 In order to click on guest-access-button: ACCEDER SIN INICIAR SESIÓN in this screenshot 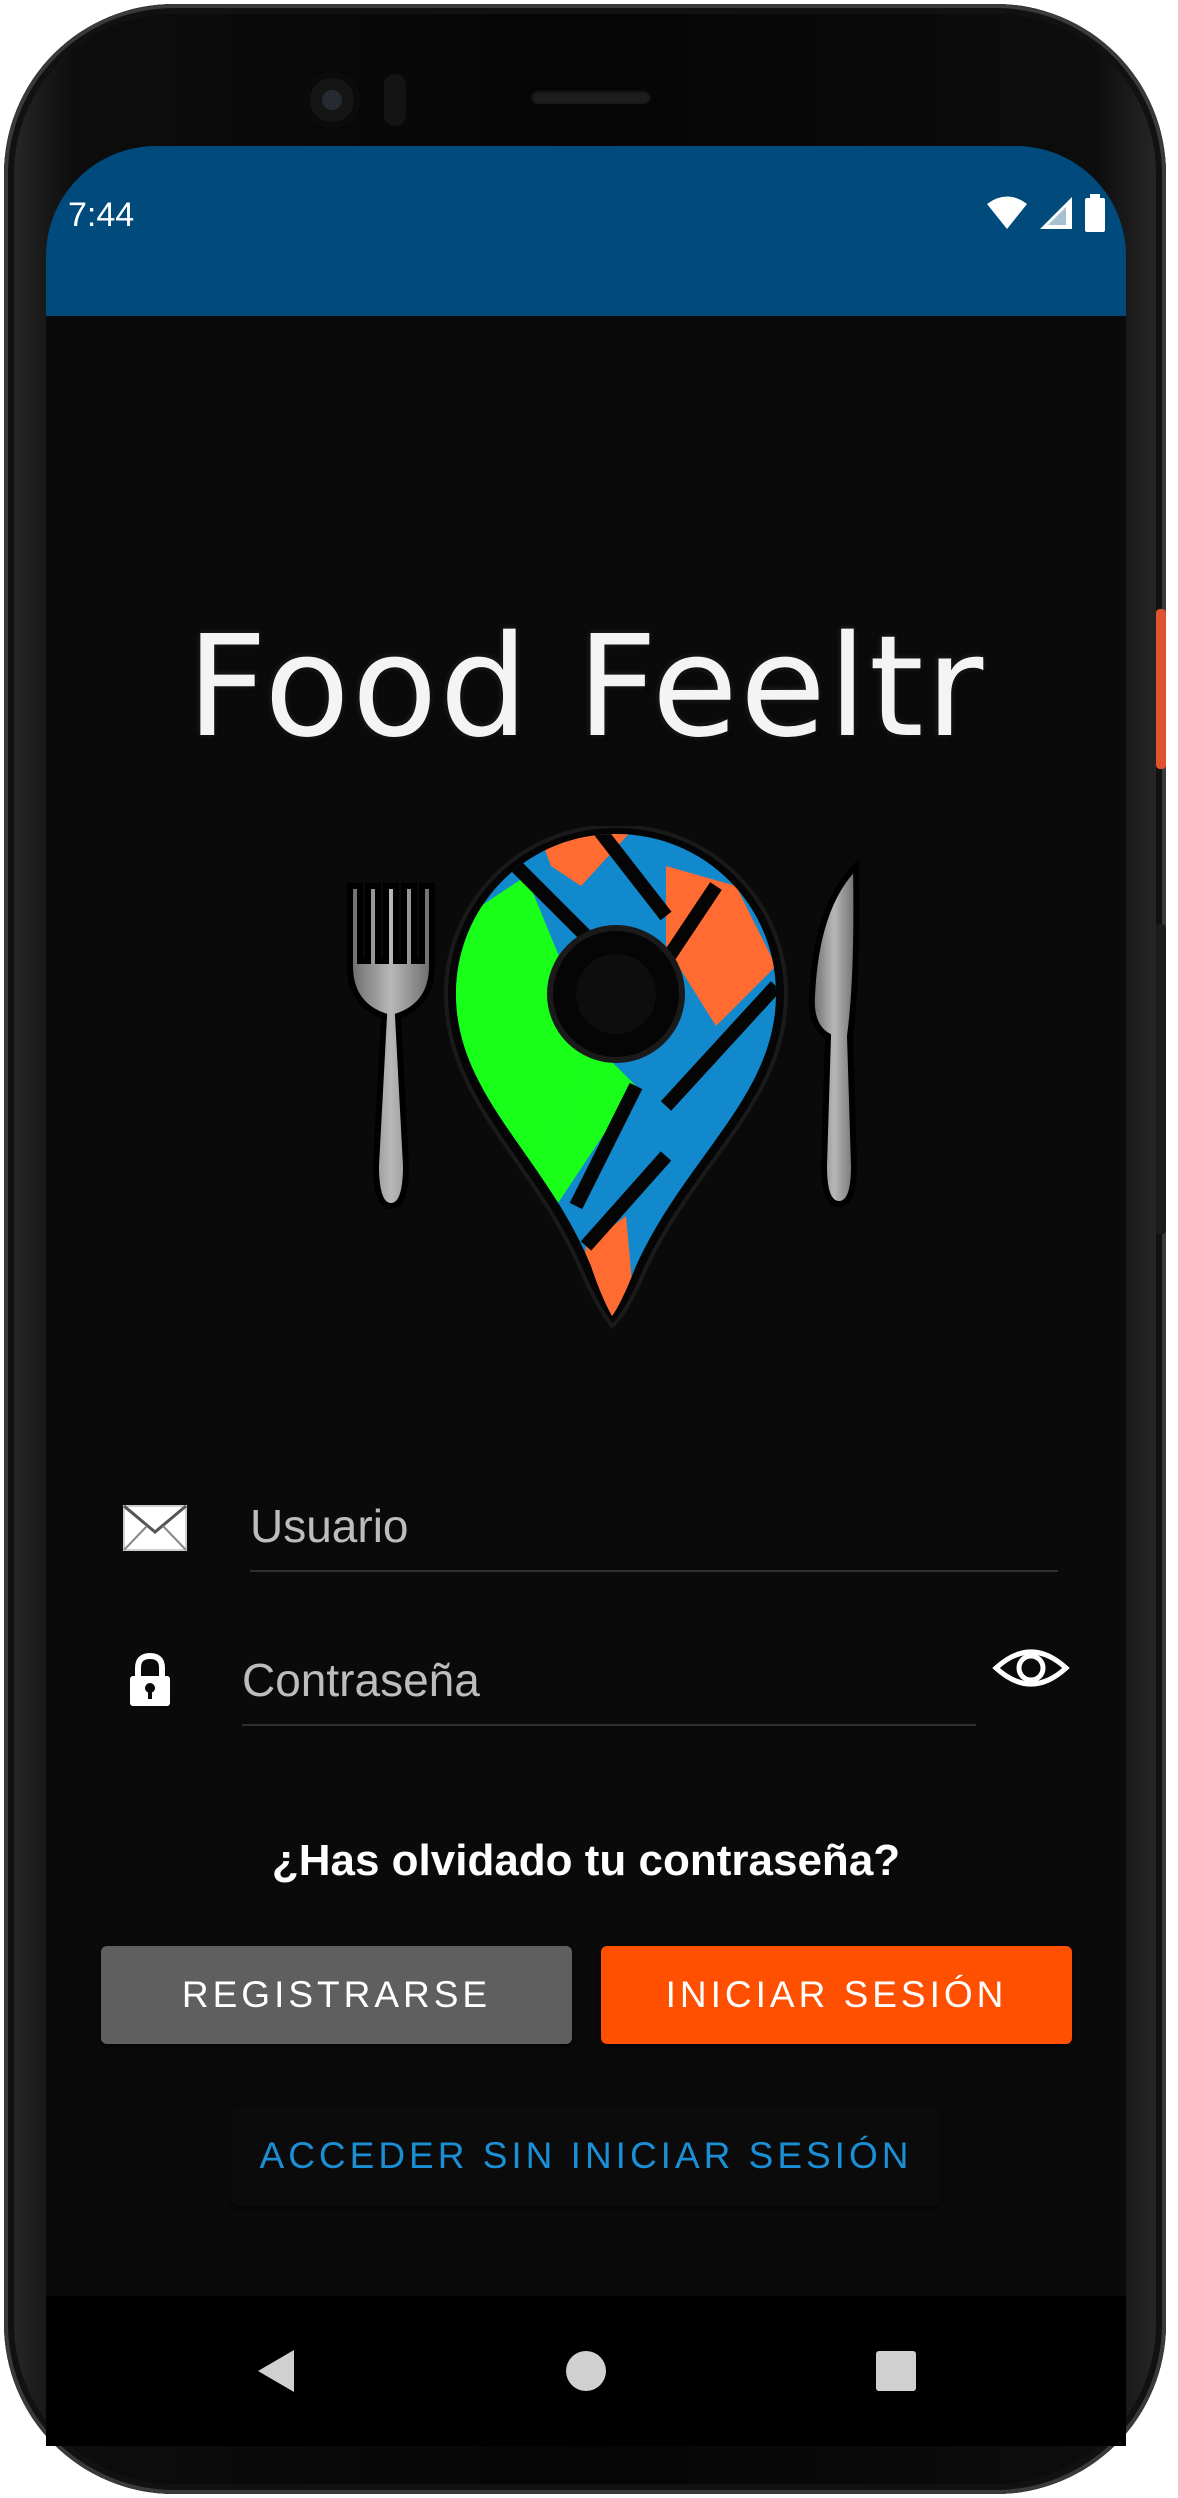, I will do `click(586, 2156)`.